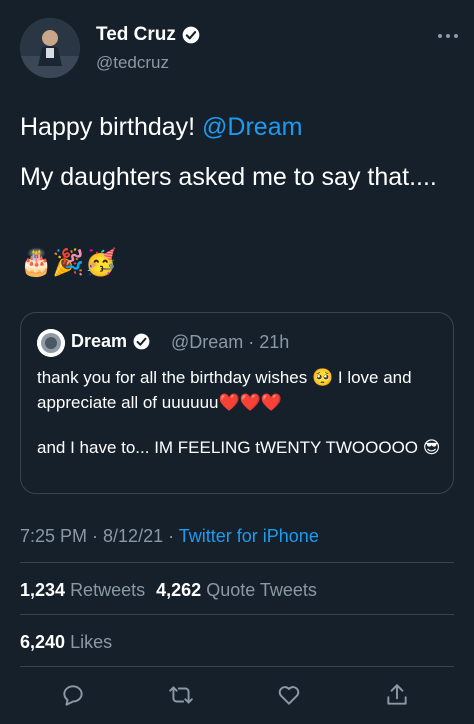  I want to click on mention-link: @Dream, so click(252, 127).